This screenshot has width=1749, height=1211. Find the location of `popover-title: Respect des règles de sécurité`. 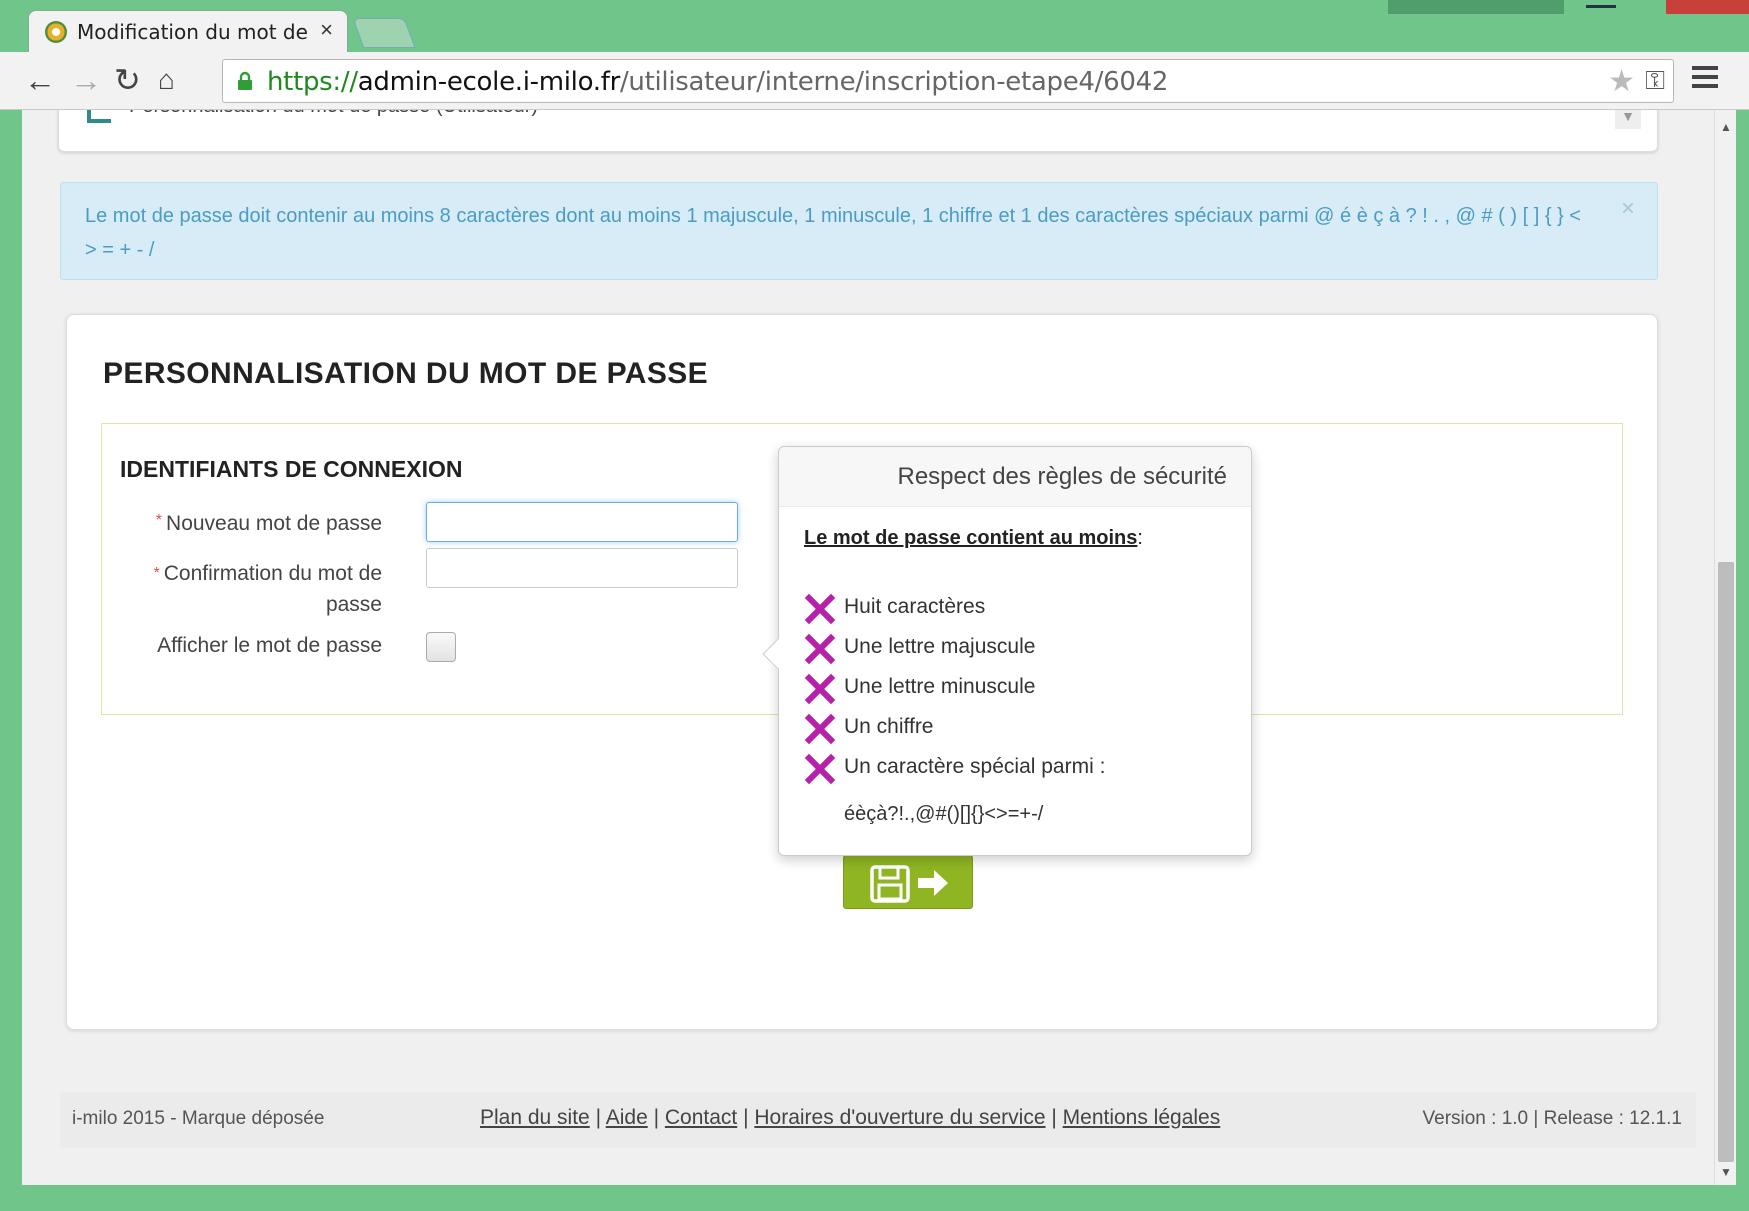

popover-title: Respect des règles de sécurité is located at coordinates (1062, 476).